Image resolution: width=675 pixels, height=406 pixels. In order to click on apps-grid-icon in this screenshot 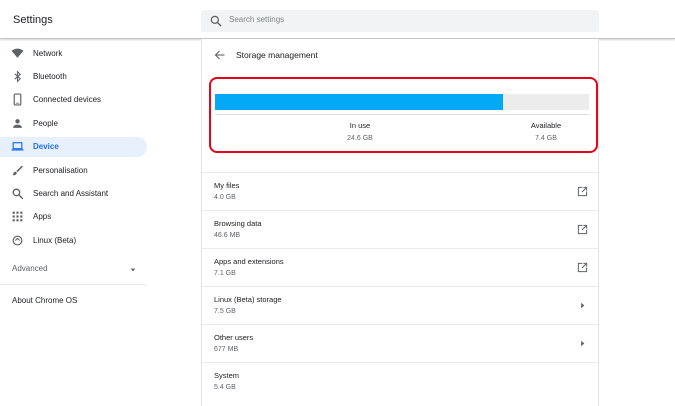, I will do `click(17, 216)`.